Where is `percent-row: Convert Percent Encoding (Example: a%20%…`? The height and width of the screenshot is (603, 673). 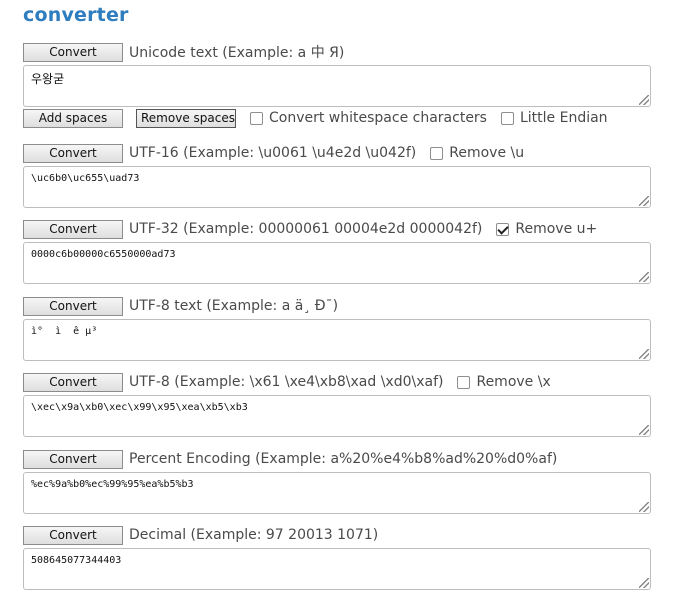
percent-row: Convert Percent Encoding (Example: a%20%… is located at coordinates (290, 459).